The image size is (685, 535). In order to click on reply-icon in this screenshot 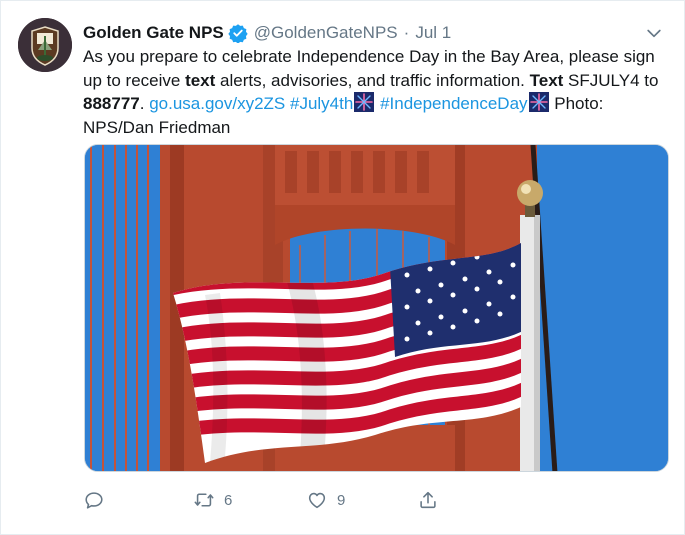, I will do `click(94, 500)`.